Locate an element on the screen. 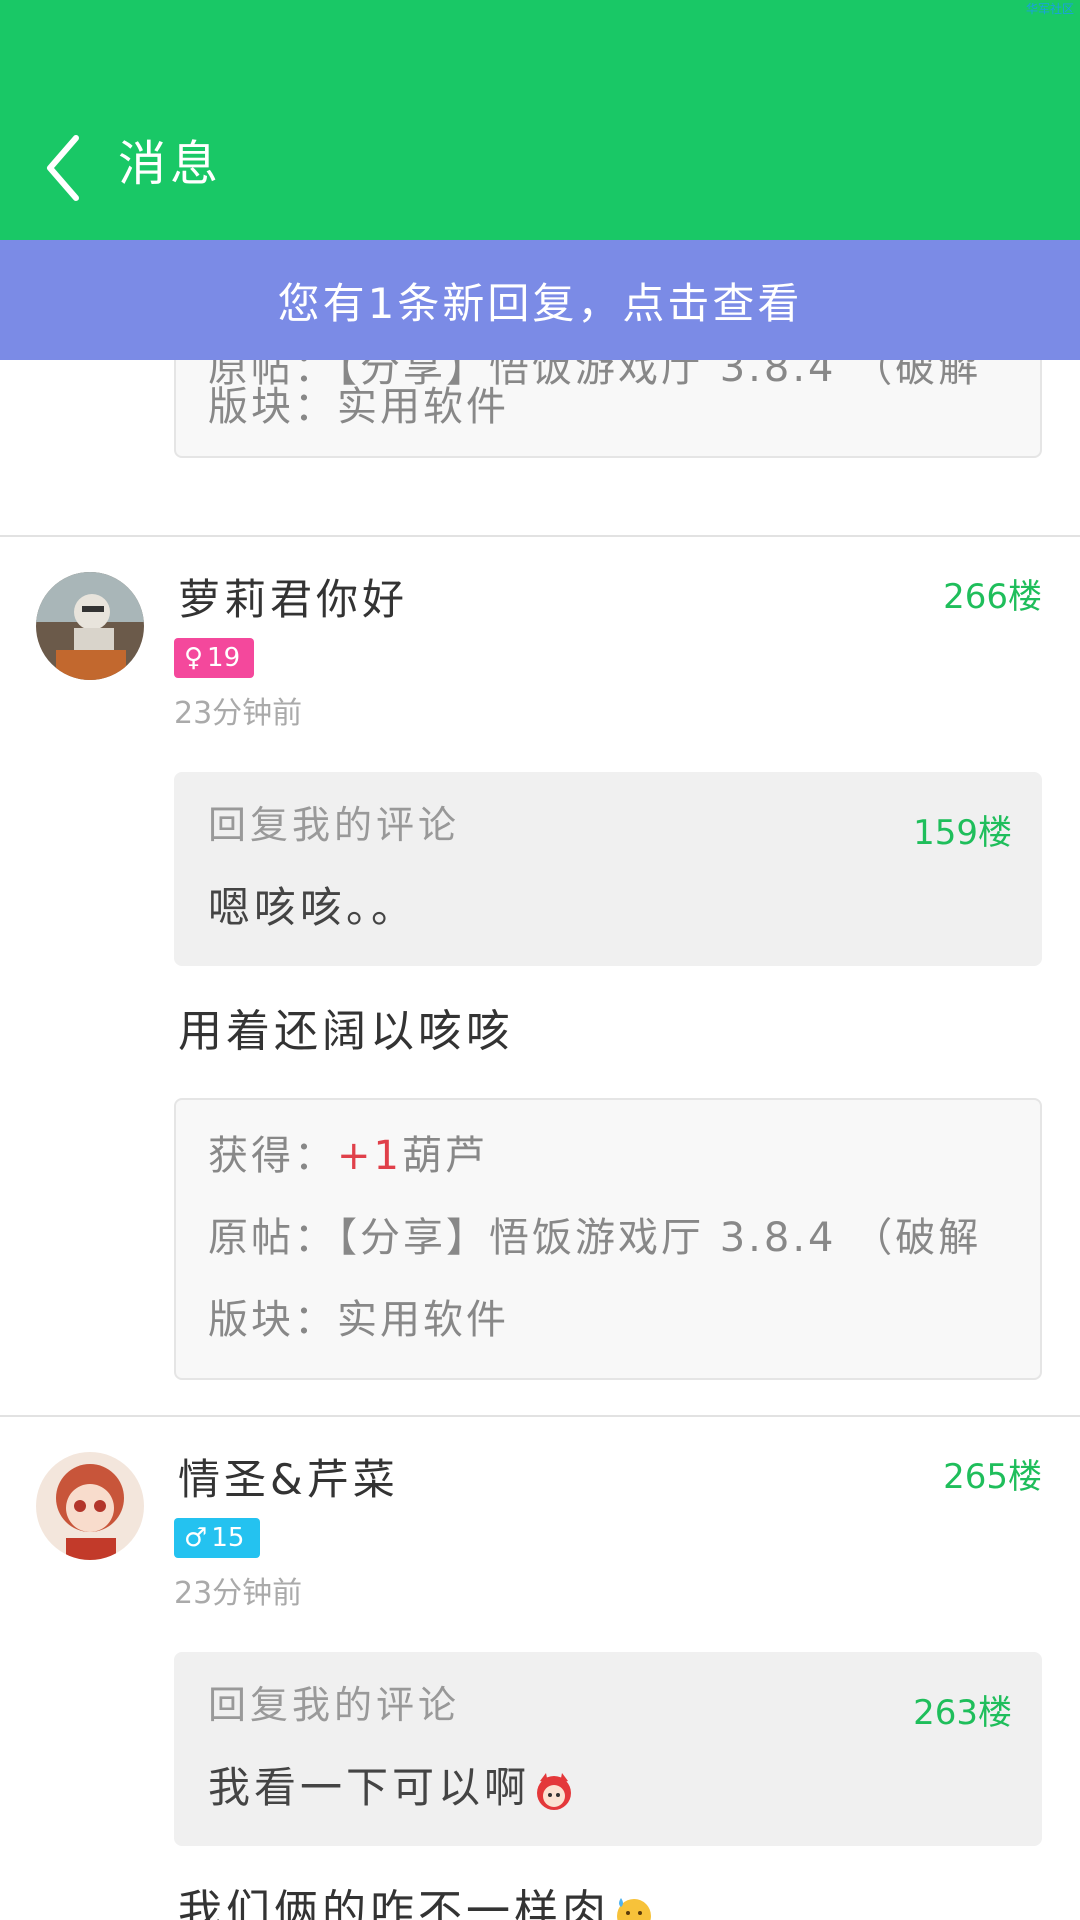 Image resolution: width=1080 pixels, height=1920 pixels. male-icon: ♂ is located at coordinates (196, 1538).